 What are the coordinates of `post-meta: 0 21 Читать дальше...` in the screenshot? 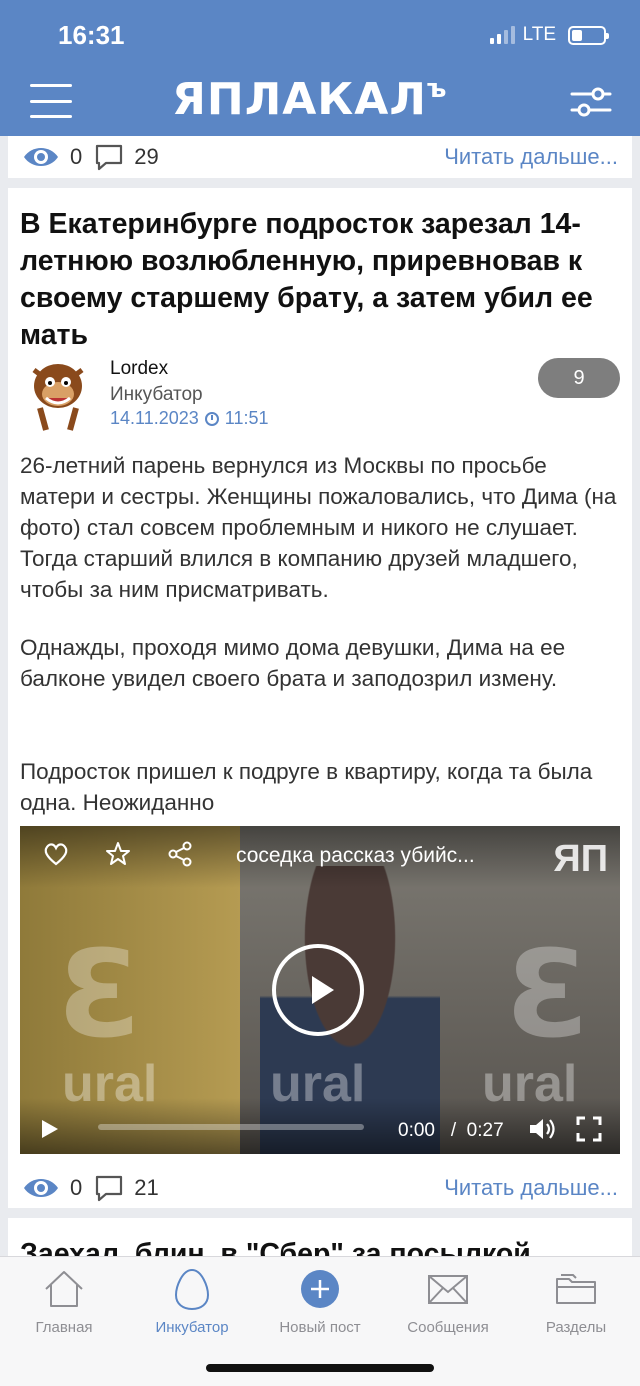 It's located at (320, 1188).